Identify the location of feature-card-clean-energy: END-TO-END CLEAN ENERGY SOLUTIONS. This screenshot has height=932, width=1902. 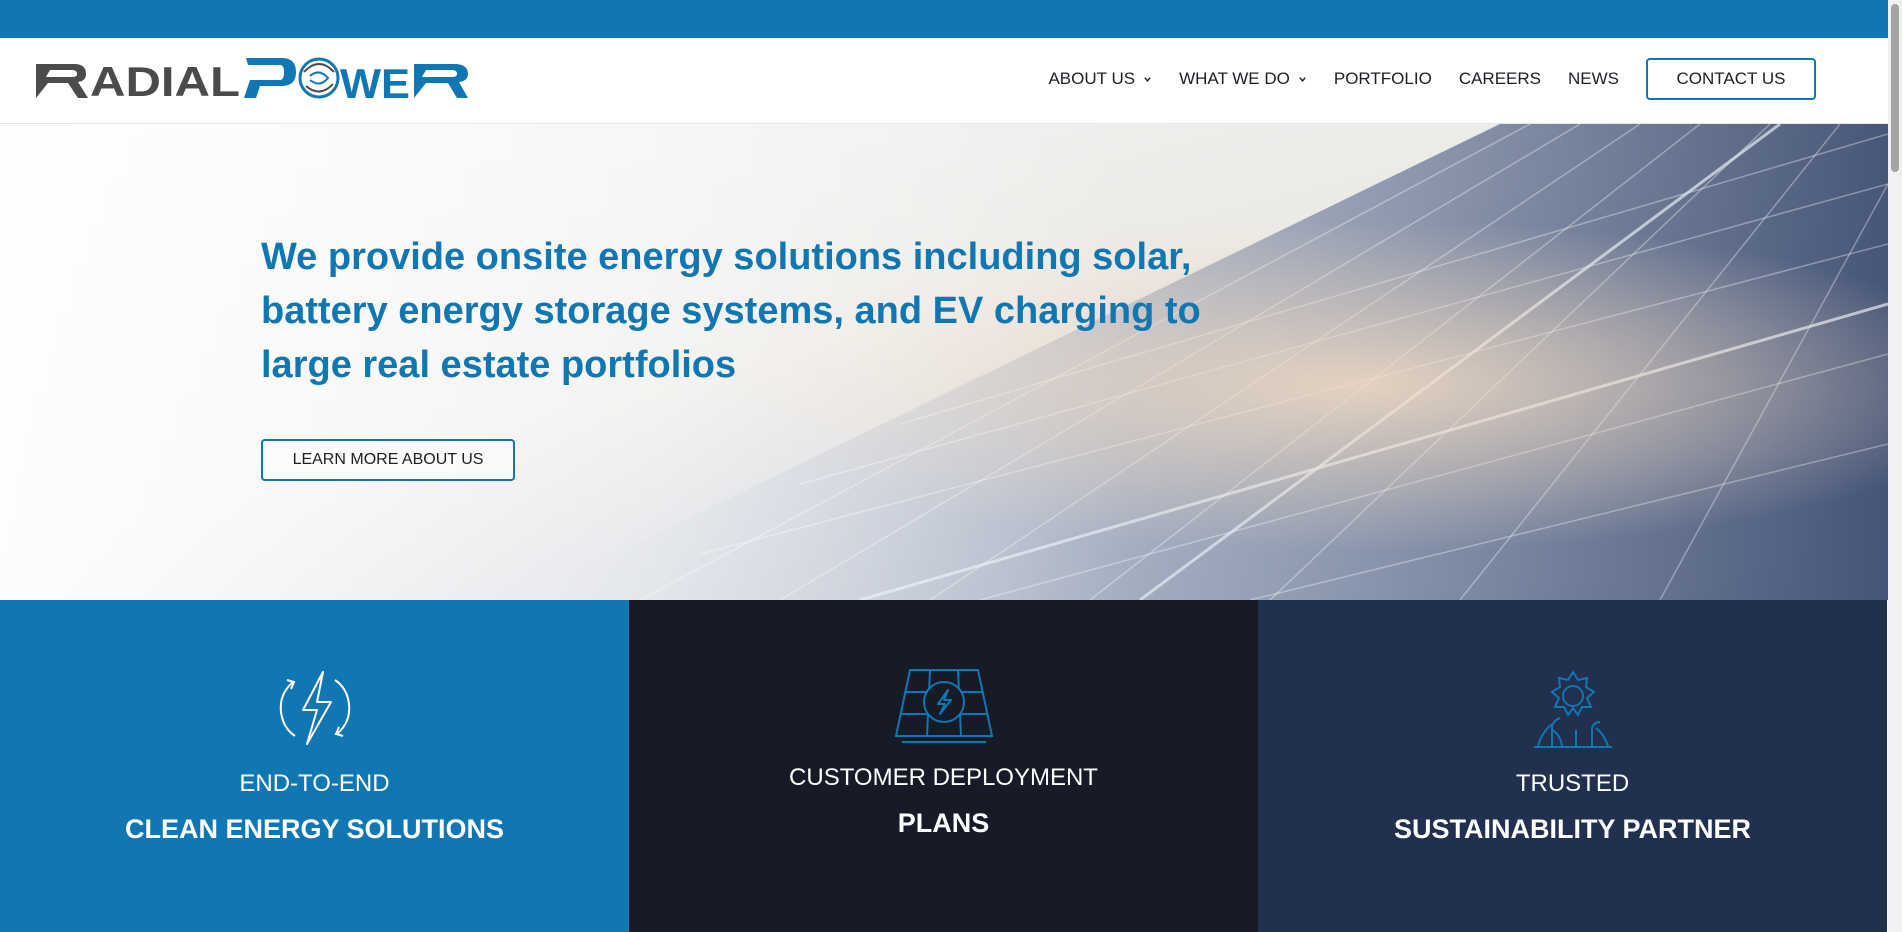
(314, 766).